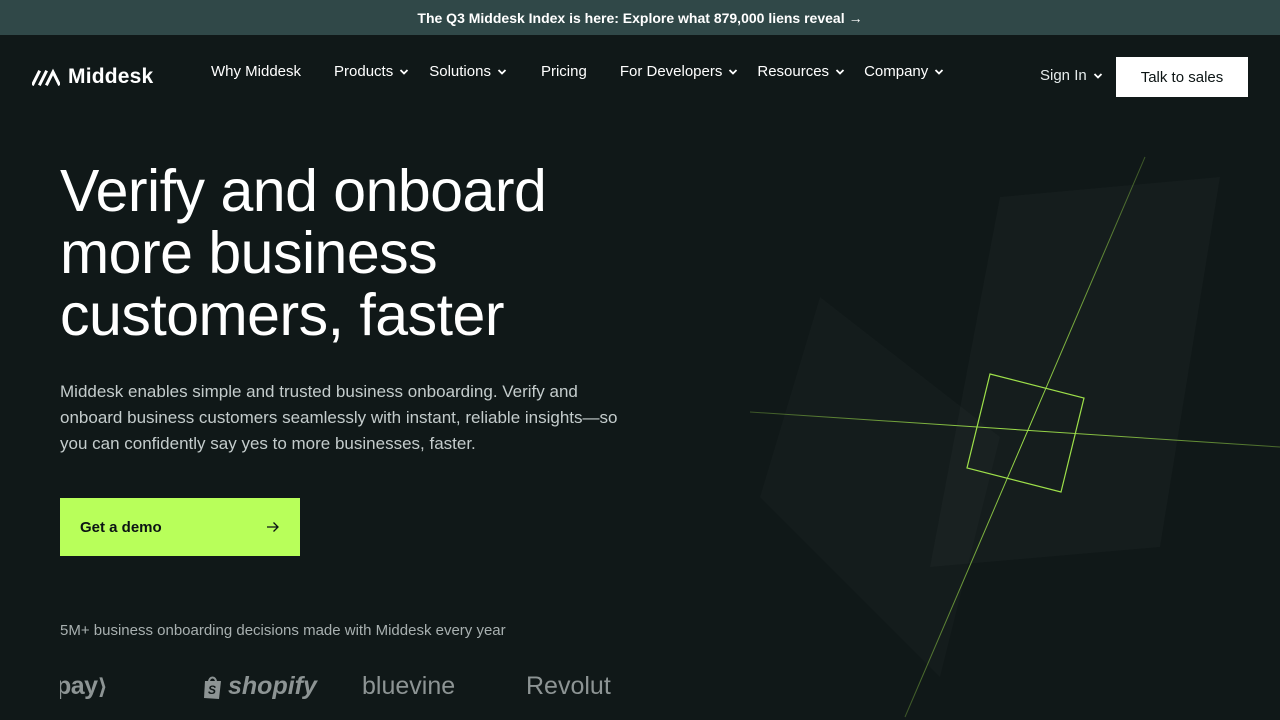 The height and width of the screenshot is (720, 1280). Describe the element at coordinates (896, 71) in the screenshot. I see `nav-item-label: Company` at that location.